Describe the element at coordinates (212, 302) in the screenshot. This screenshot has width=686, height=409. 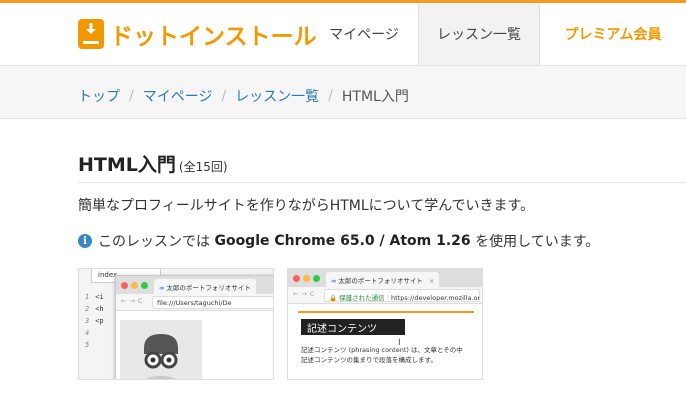
I see `address-field: file:///Users/taguchi/De` at that location.